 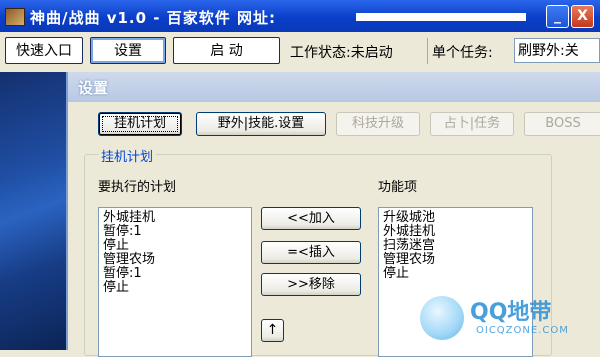 What do you see at coordinates (334, 87) in the screenshot?
I see `dialog-title-bar: 设置` at bounding box center [334, 87].